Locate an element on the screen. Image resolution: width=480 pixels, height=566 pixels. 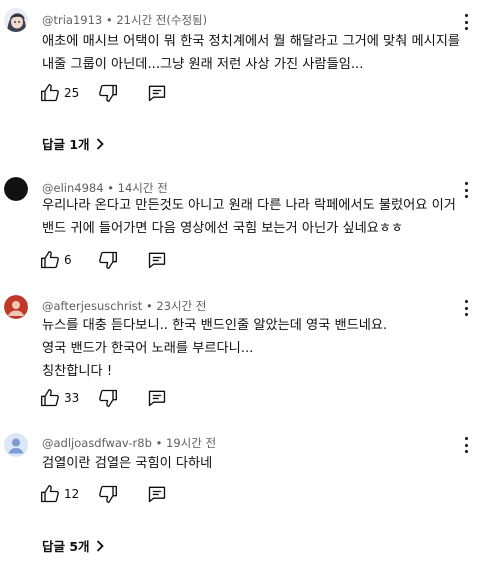
like-count: 12 is located at coordinates (72, 494).